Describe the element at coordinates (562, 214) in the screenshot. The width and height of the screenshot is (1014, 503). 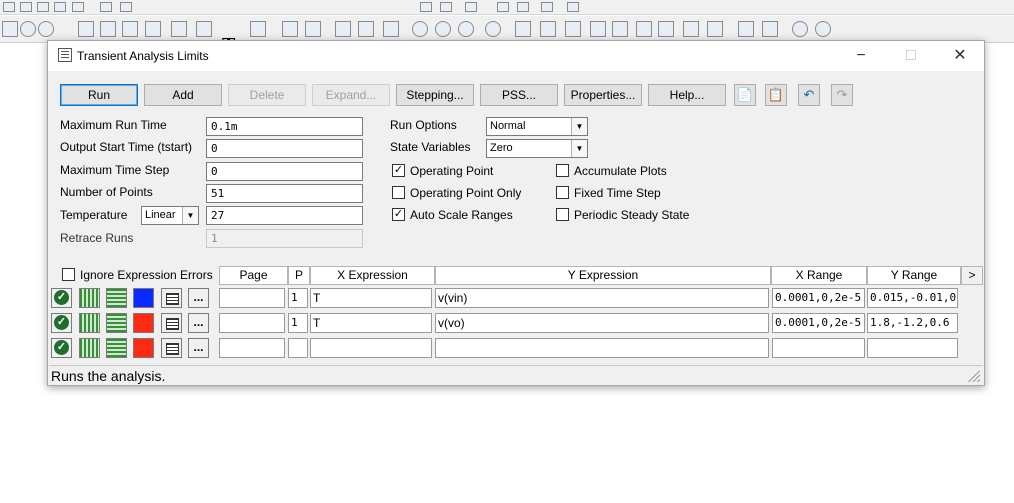
I see `periodic-steady-state-checkbox` at that location.